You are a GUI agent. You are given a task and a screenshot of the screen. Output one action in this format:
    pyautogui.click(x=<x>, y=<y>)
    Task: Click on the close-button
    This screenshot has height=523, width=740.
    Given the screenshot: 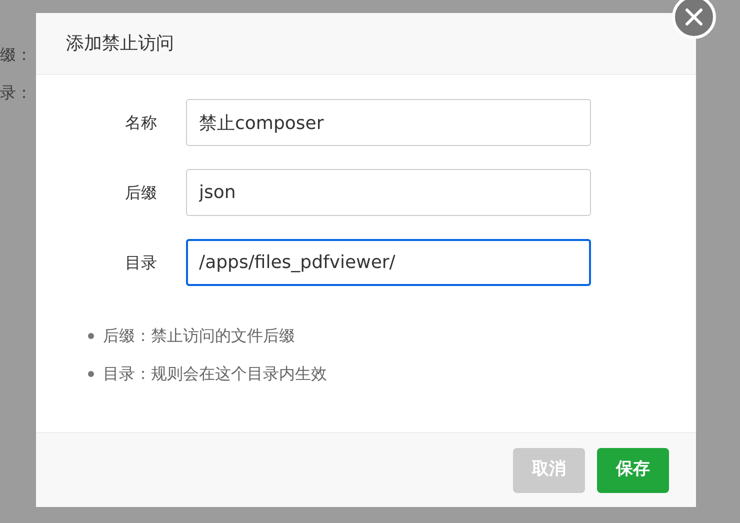 What is the action you would take?
    pyautogui.click(x=694, y=19)
    